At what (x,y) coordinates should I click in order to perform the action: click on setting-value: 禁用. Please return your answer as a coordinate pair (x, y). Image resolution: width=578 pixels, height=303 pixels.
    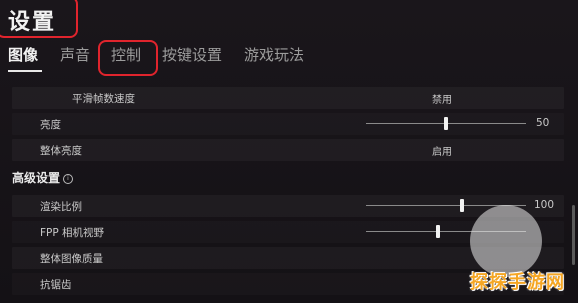
    Looking at the image, I should click on (442, 98).